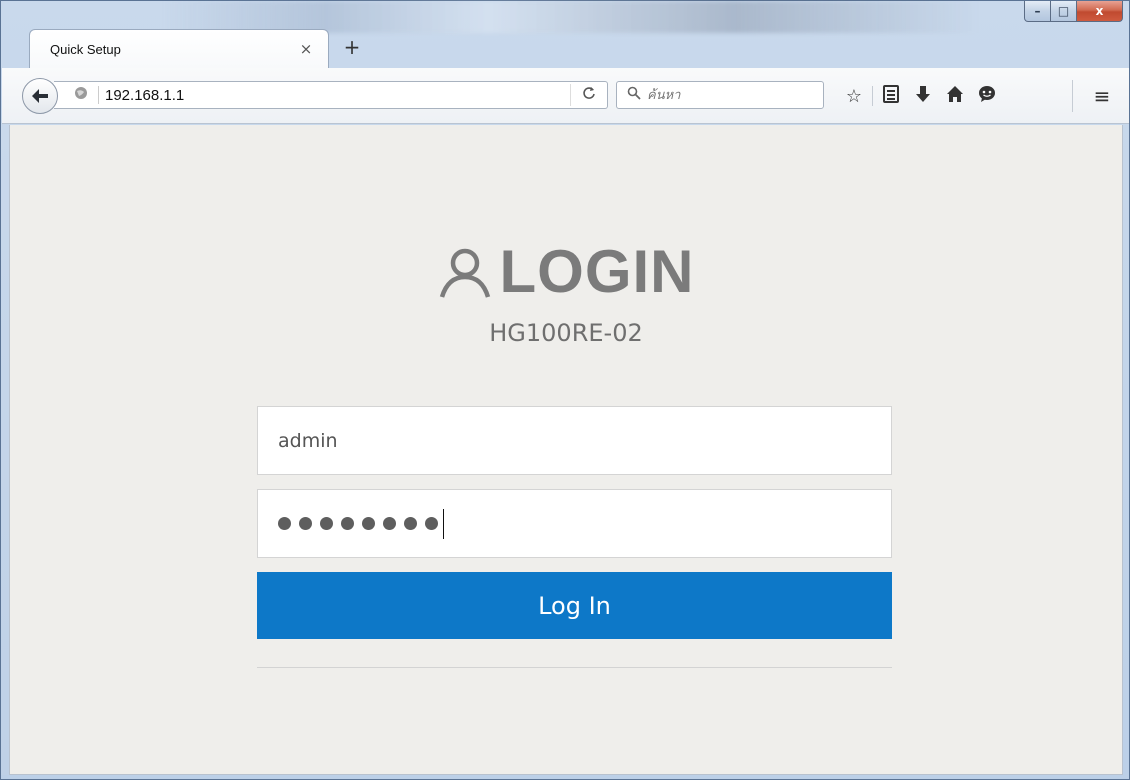 This screenshot has width=1130, height=780. Describe the element at coordinates (1064, 11) in the screenshot. I see `maximize-button: □` at that location.